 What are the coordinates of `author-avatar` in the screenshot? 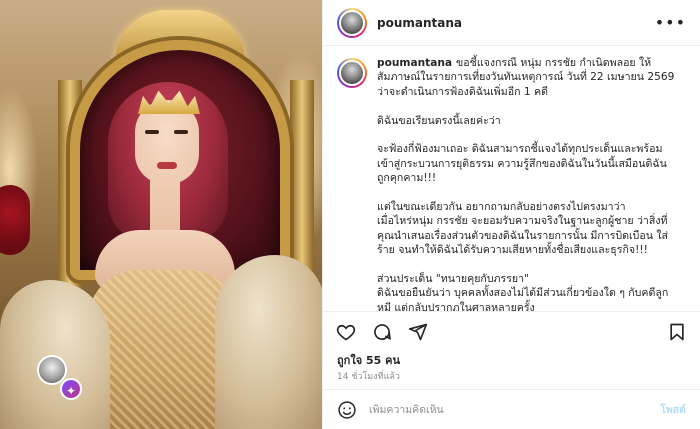 It's located at (352, 22).